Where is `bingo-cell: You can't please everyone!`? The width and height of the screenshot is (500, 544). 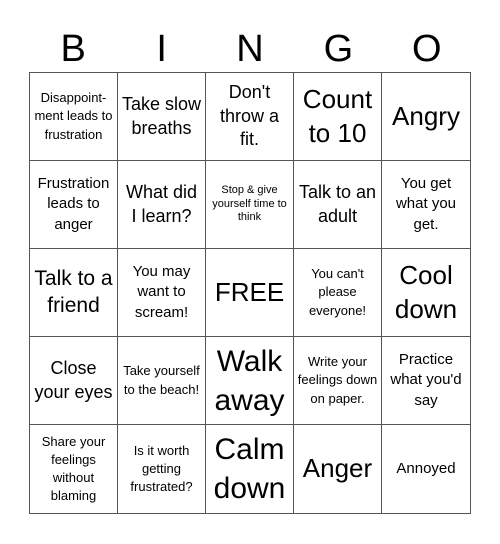 bingo-cell: You can't please everyone! is located at coordinates (338, 293).